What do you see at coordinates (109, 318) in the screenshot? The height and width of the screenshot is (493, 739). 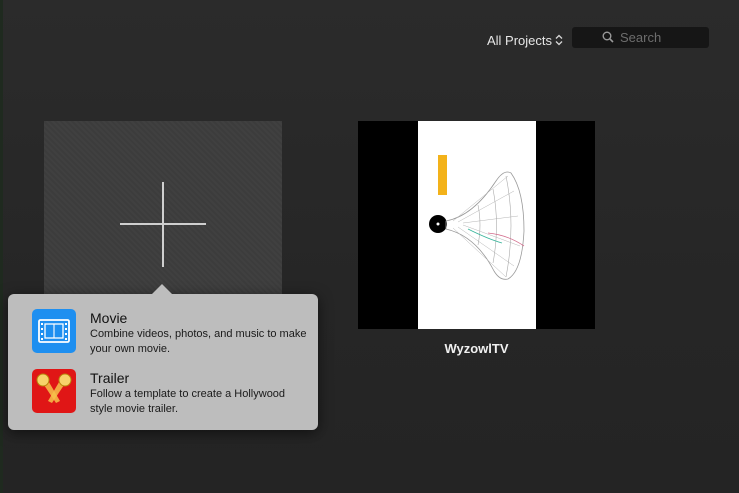 I see `menu-item-movie-title: Movie` at bounding box center [109, 318].